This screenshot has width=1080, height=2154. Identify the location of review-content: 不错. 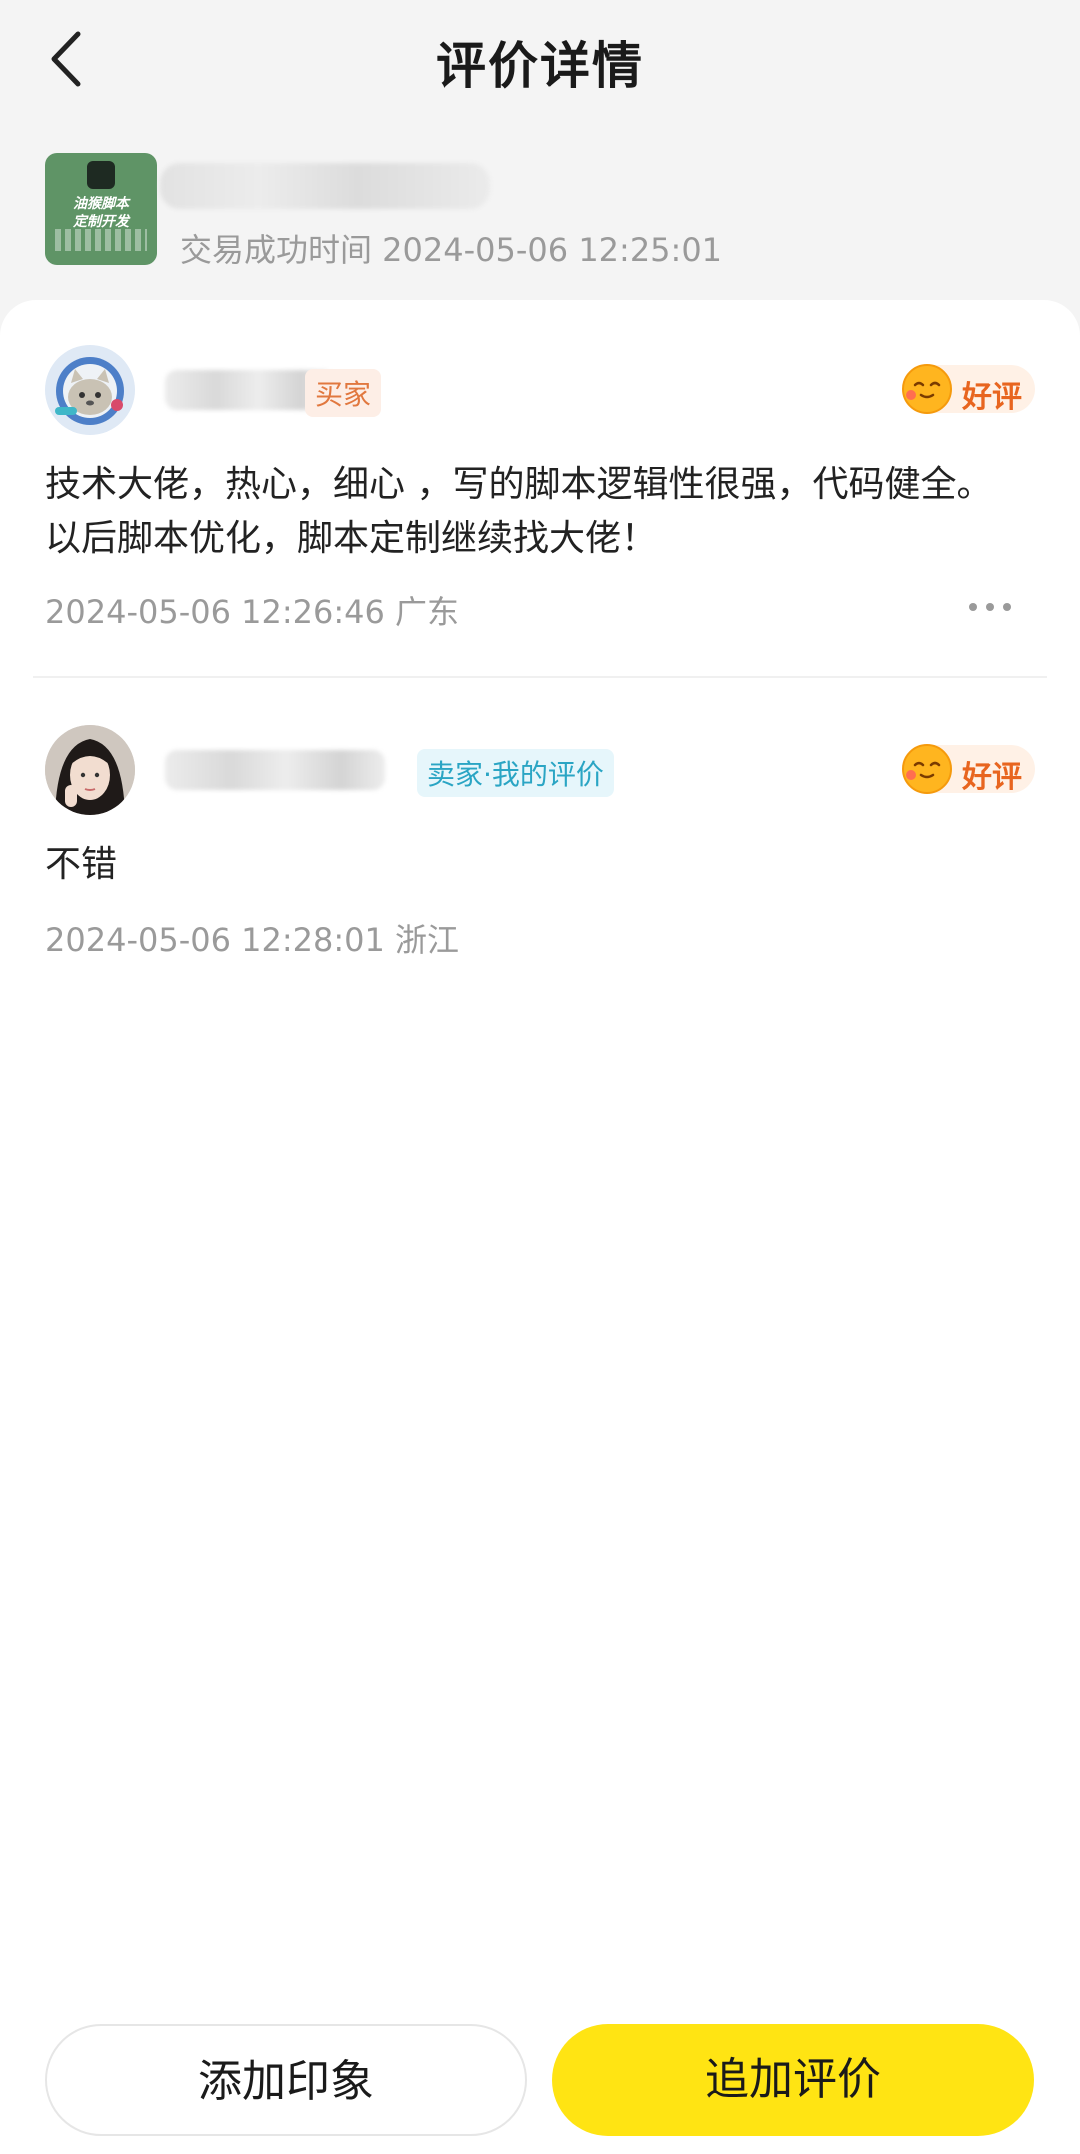
(81, 864).